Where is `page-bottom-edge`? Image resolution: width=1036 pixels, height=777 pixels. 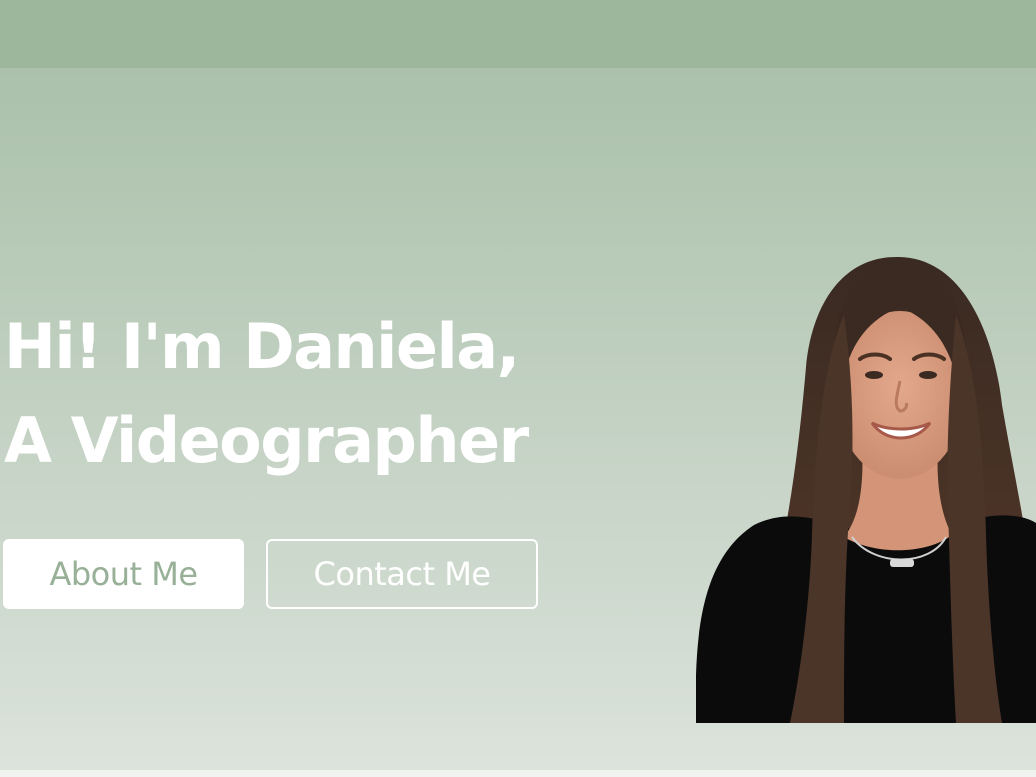
page-bottom-edge is located at coordinates (518, 773).